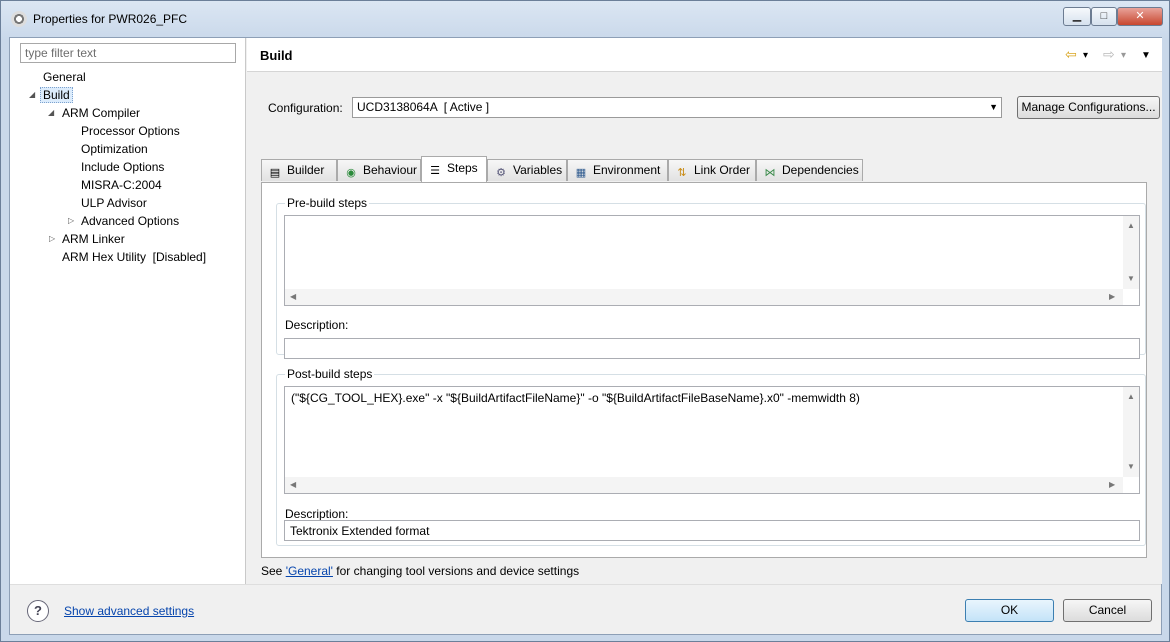 The height and width of the screenshot is (642, 1170). Describe the element at coordinates (712, 348) in the screenshot. I see `pre-build-description-input` at that location.